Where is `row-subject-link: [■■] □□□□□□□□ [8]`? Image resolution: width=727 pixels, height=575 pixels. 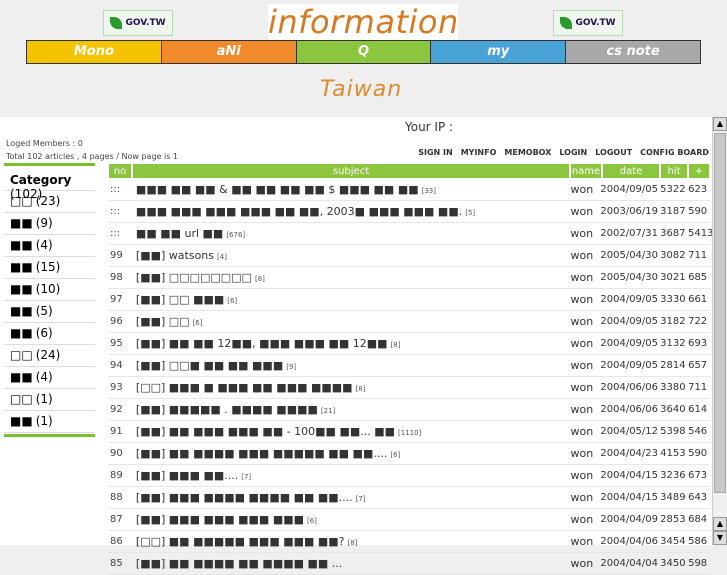
row-subject-link: [■■] □□□□□□□□ [8] is located at coordinates (352, 277).